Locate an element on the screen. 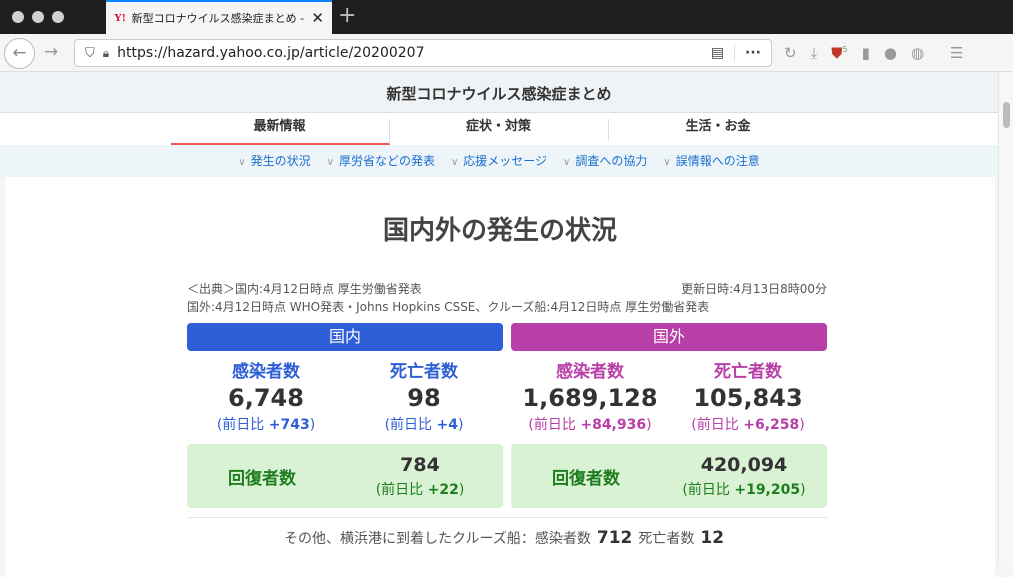 The image size is (1013, 577). close-window-button is located at coordinates (18, 17).